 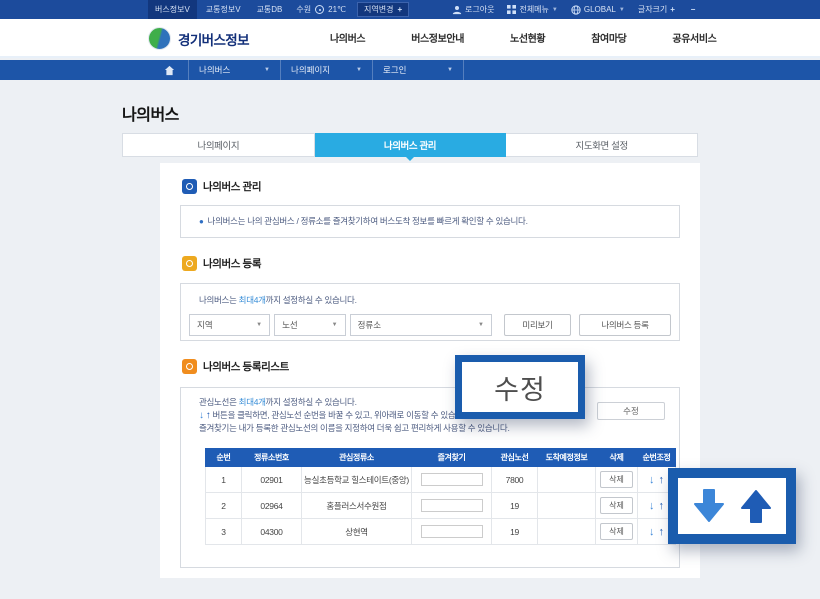 I want to click on cell-stop-name: 능실초등학교 힐스테이트(중앙), so click(x=356, y=479).